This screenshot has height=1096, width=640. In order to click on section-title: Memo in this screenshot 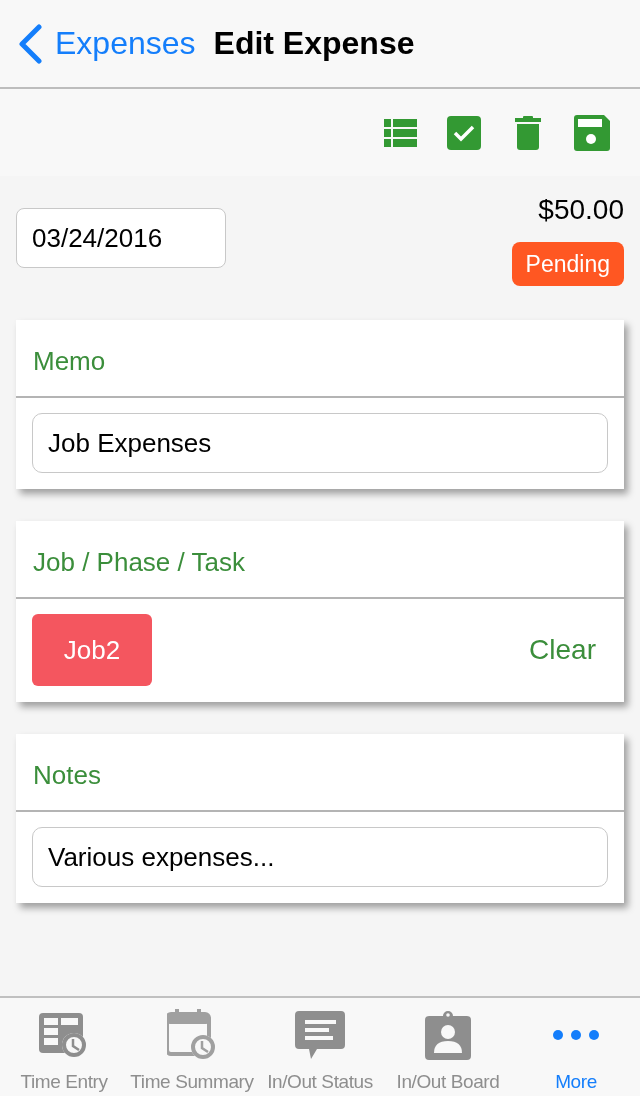, I will do `click(320, 359)`.